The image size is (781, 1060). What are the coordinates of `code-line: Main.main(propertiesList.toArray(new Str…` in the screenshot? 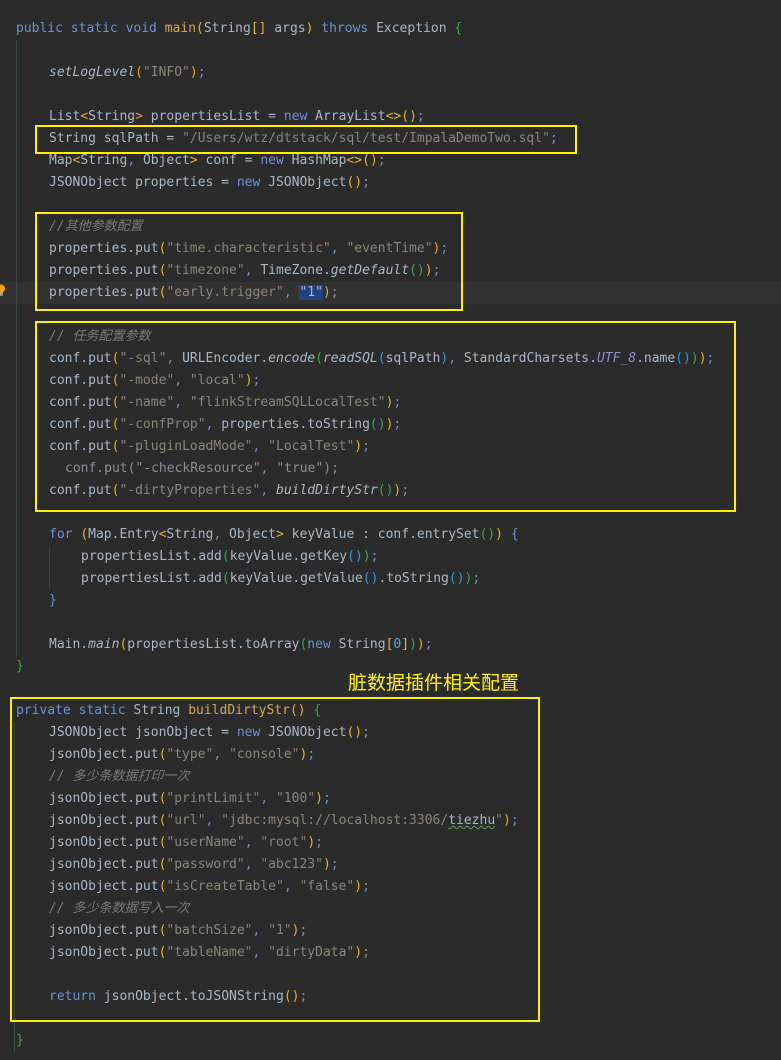 It's located at (241, 645).